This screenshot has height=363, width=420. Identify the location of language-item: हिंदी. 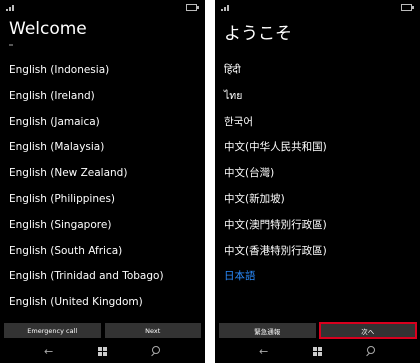
(320, 71).